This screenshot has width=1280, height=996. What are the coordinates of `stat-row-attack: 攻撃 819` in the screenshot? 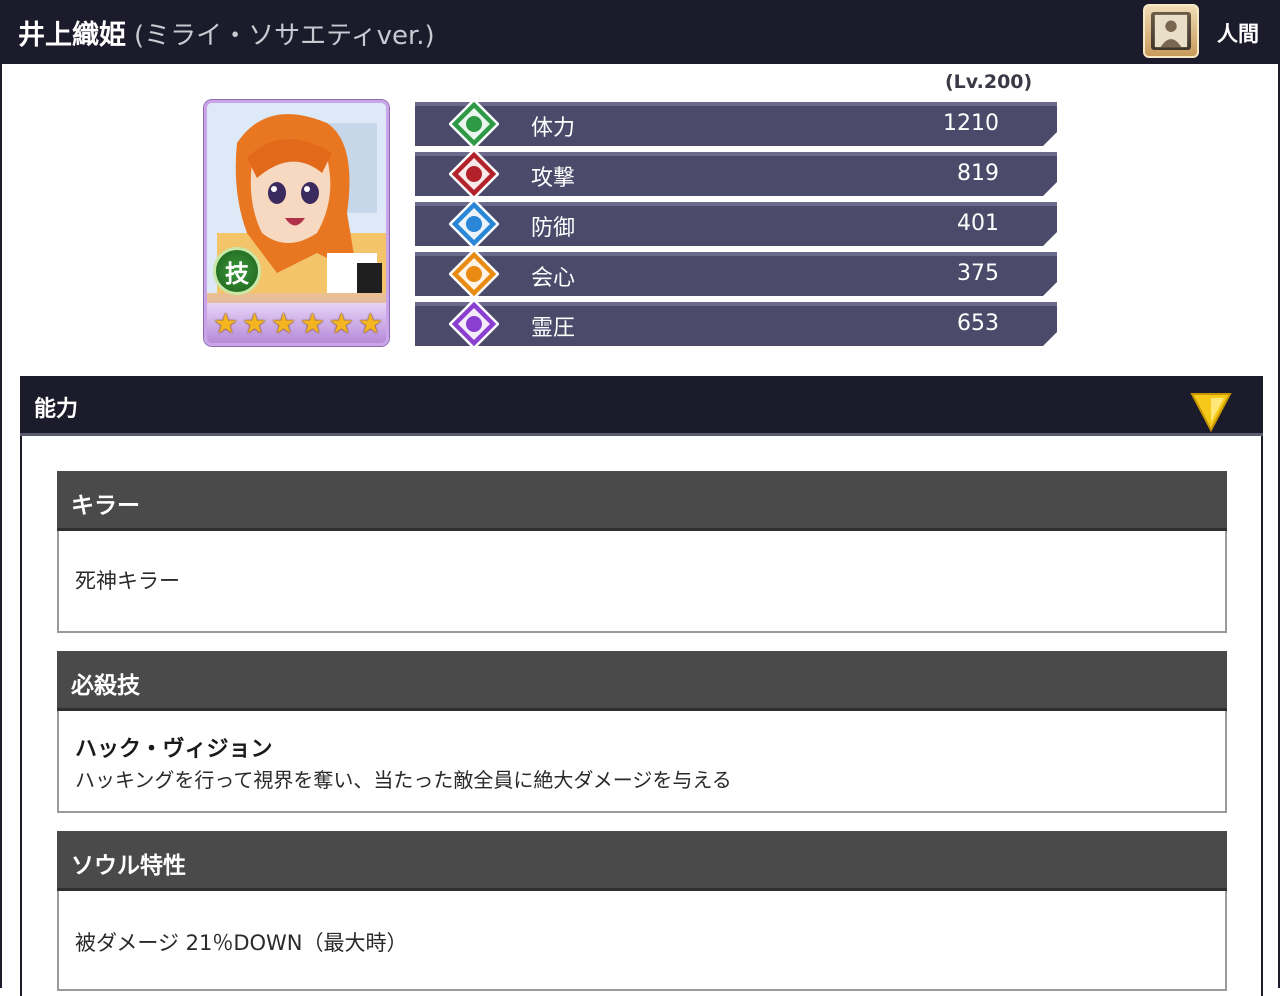 It's located at (736, 174).